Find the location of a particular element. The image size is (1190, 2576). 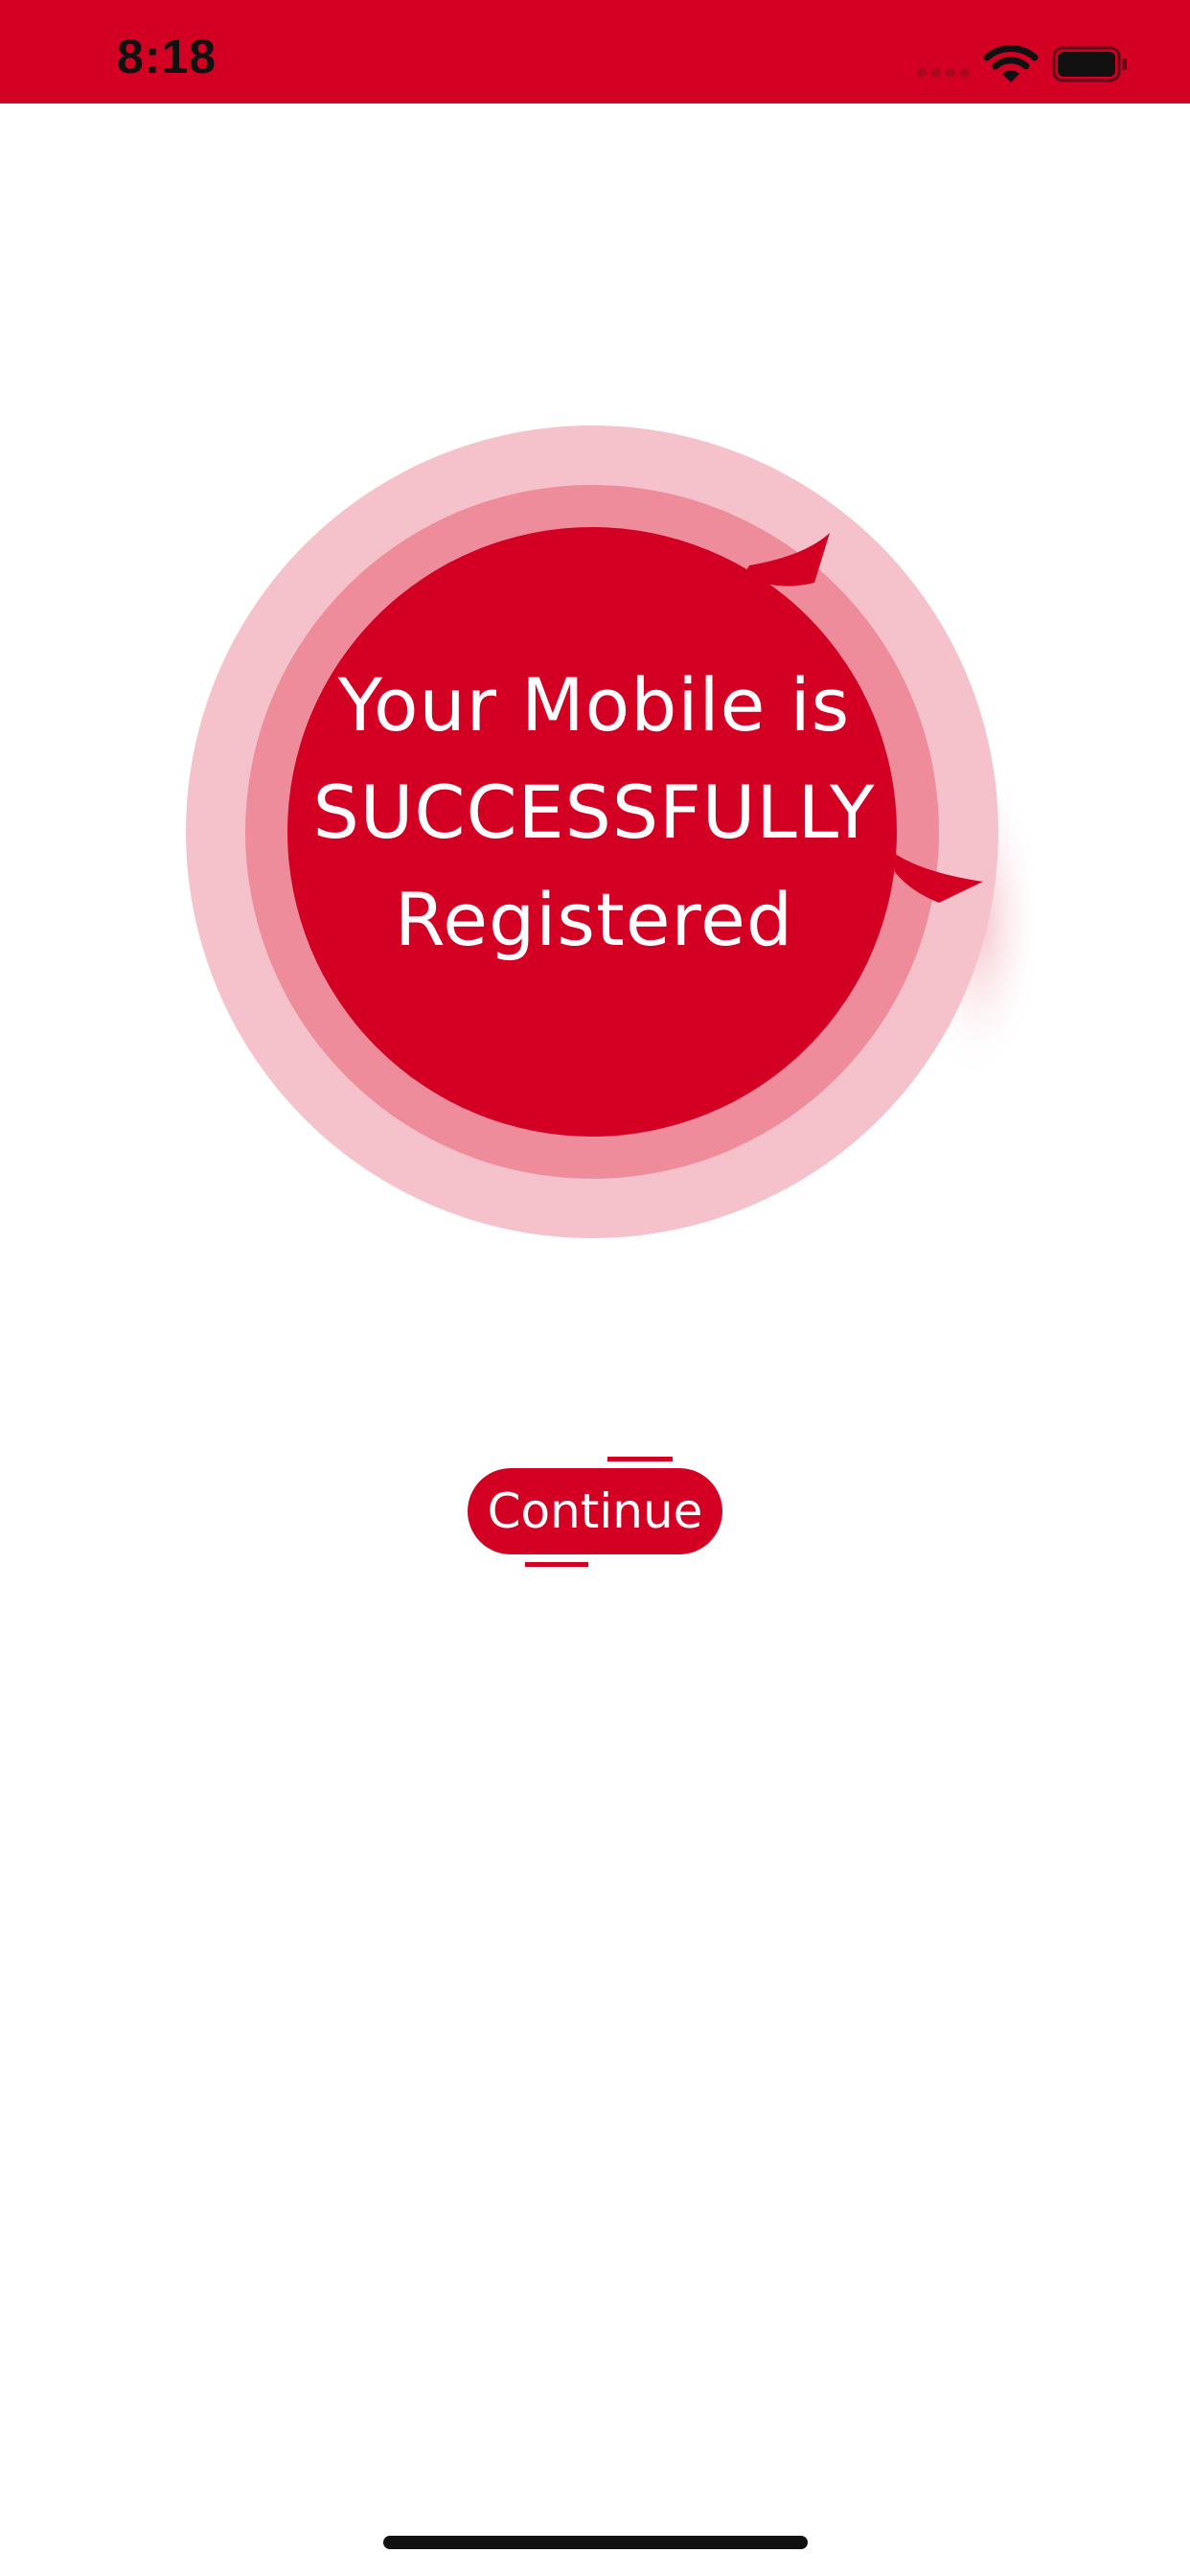

status-time: 8:18 is located at coordinates (167, 56).